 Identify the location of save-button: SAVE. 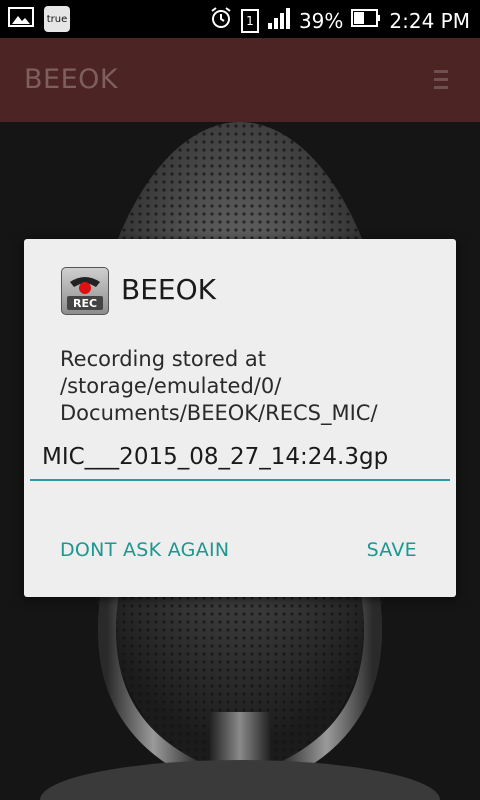
(392, 550).